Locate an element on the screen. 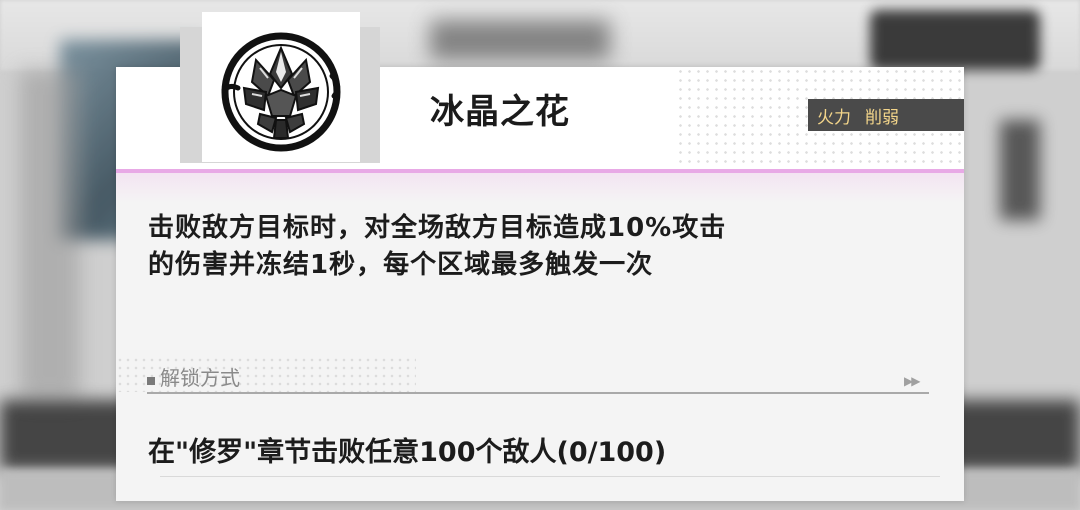  unlock-condition: 在"修罗"章节击败任意100个敌人(0/100) is located at coordinates (407, 452).